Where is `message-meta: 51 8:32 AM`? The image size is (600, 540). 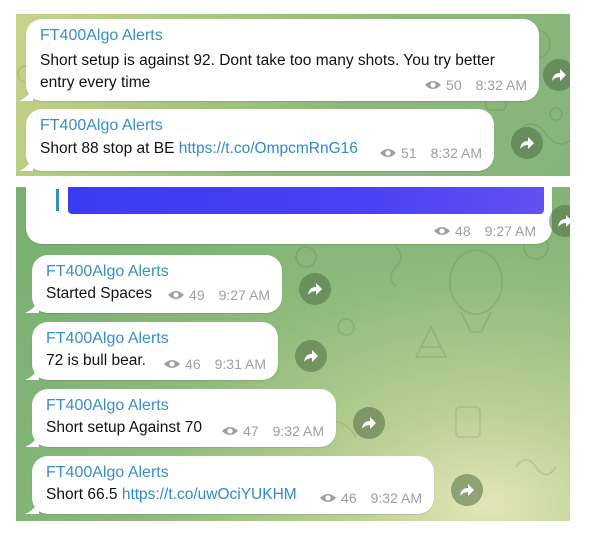
message-meta: 51 8:32 AM is located at coordinates (430, 153).